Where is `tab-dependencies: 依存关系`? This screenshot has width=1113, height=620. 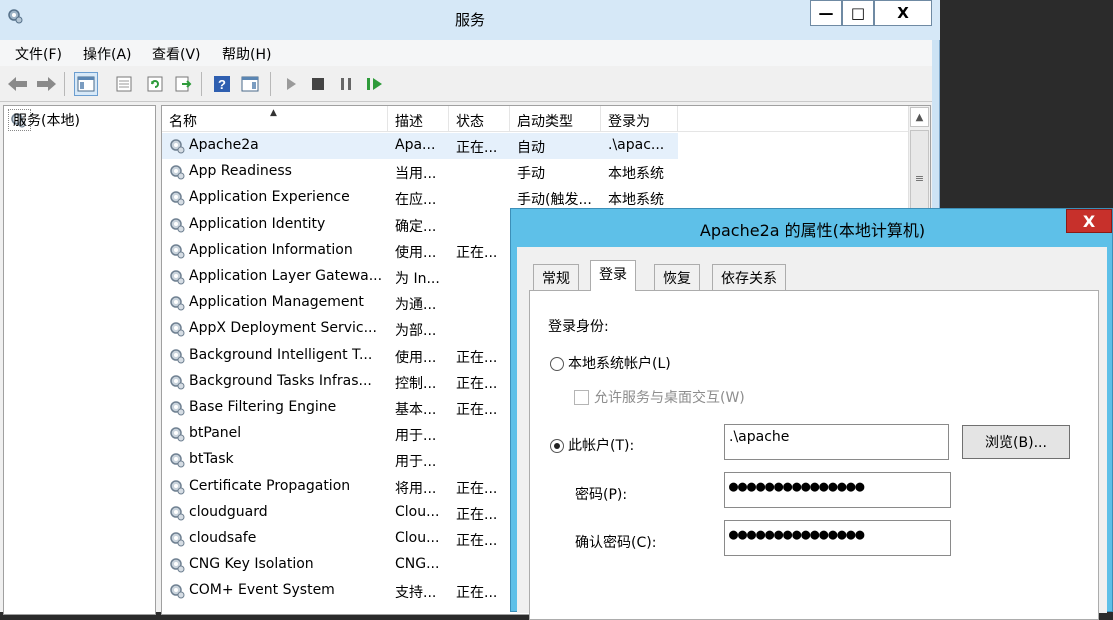
tab-dependencies: 依存关系 is located at coordinates (749, 277).